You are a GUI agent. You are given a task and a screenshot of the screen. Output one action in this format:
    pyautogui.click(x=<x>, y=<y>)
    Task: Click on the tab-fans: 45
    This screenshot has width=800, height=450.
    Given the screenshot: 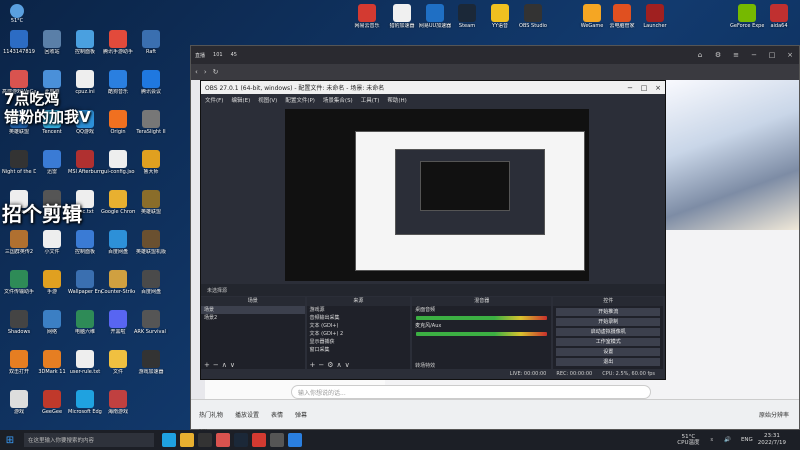 What is the action you would take?
    pyautogui.click(x=234, y=55)
    